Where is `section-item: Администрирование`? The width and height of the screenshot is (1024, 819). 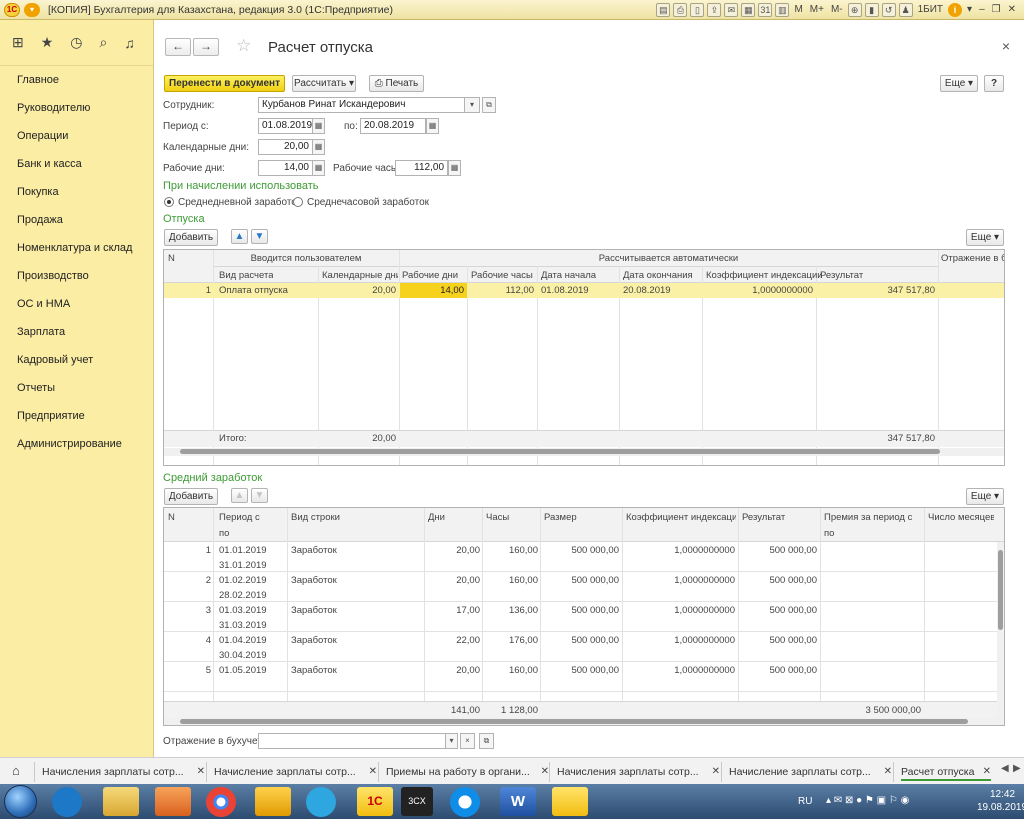 section-item: Администрирование is located at coordinates (76, 444).